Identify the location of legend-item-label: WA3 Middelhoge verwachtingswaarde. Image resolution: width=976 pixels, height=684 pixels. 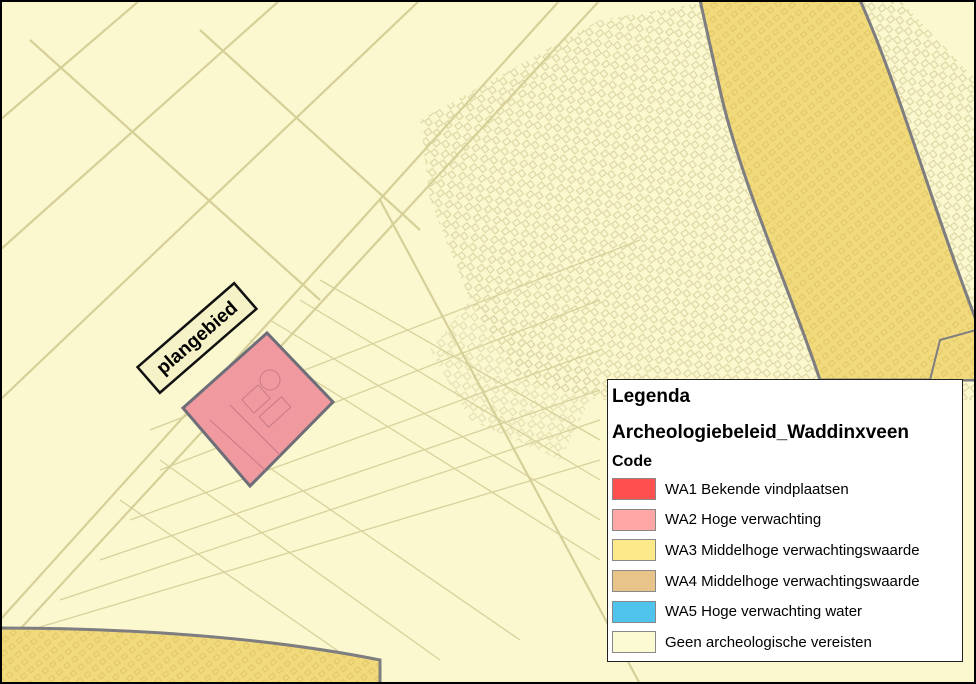
(792, 550).